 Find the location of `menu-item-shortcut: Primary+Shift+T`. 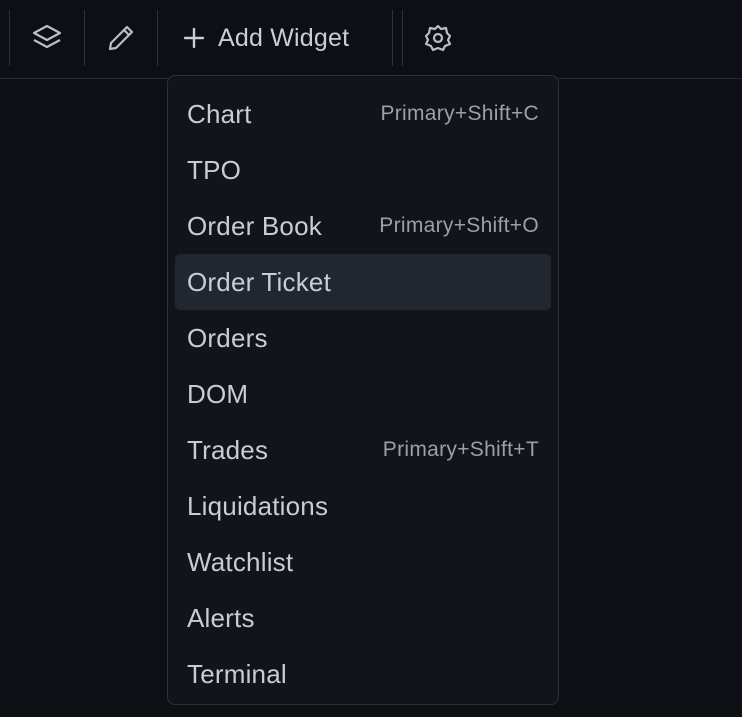

menu-item-shortcut: Primary+Shift+T is located at coordinates (460, 449).